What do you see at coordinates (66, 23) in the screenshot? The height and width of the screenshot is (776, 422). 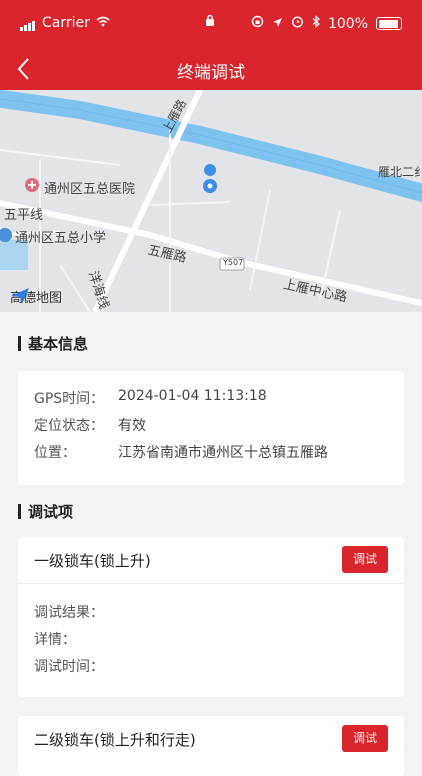 I see `carrier-label: Carrier` at bounding box center [66, 23].